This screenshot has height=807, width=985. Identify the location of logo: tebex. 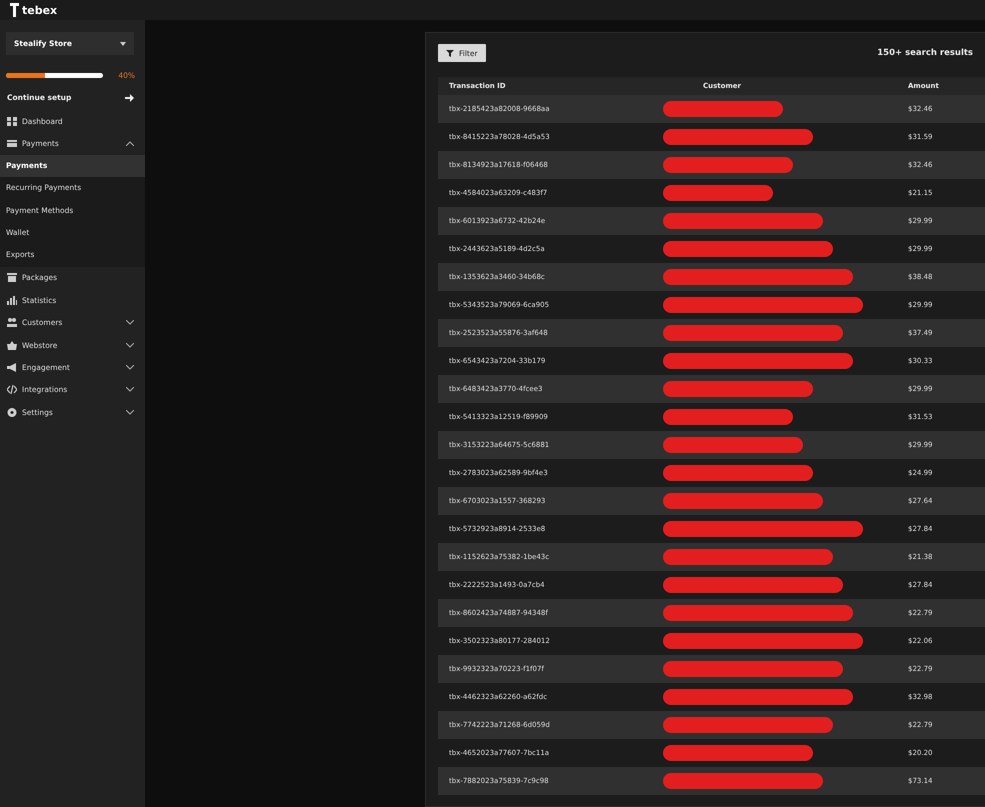
(34, 10).